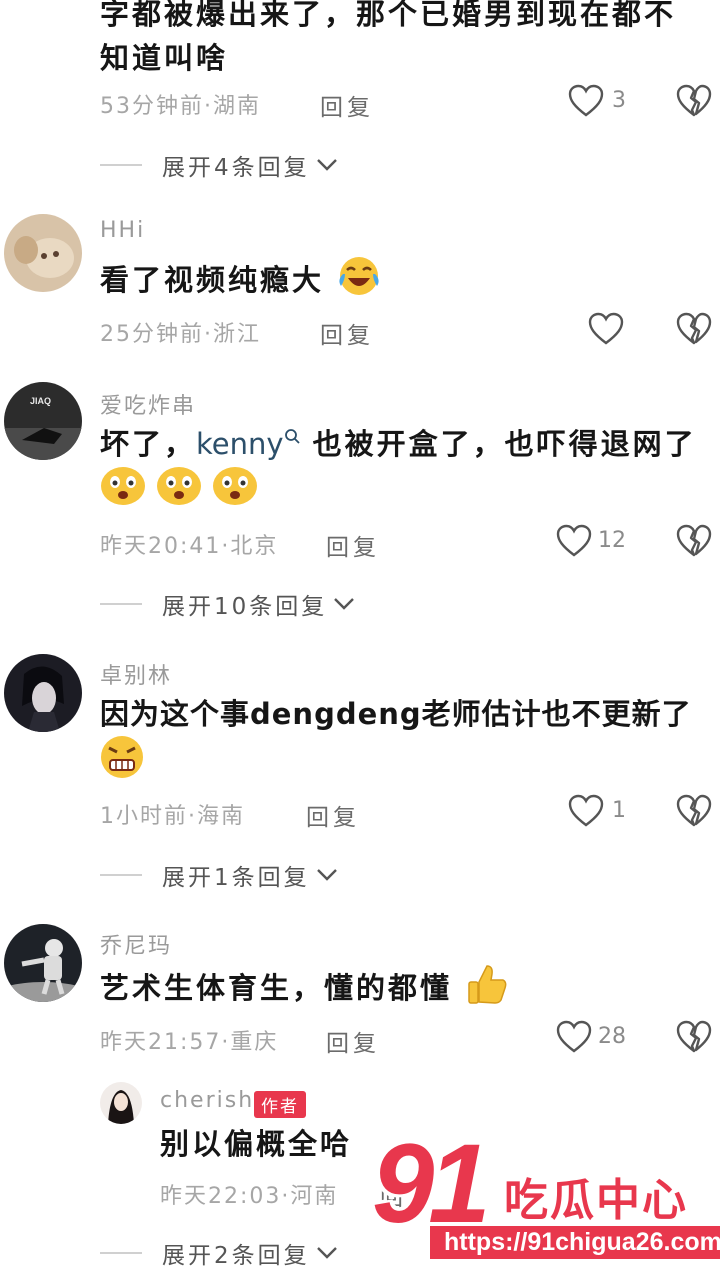  What do you see at coordinates (148, 444) in the screenshot?
I see `comment-body-before: 坏了，` at bounding box center [148, 444].